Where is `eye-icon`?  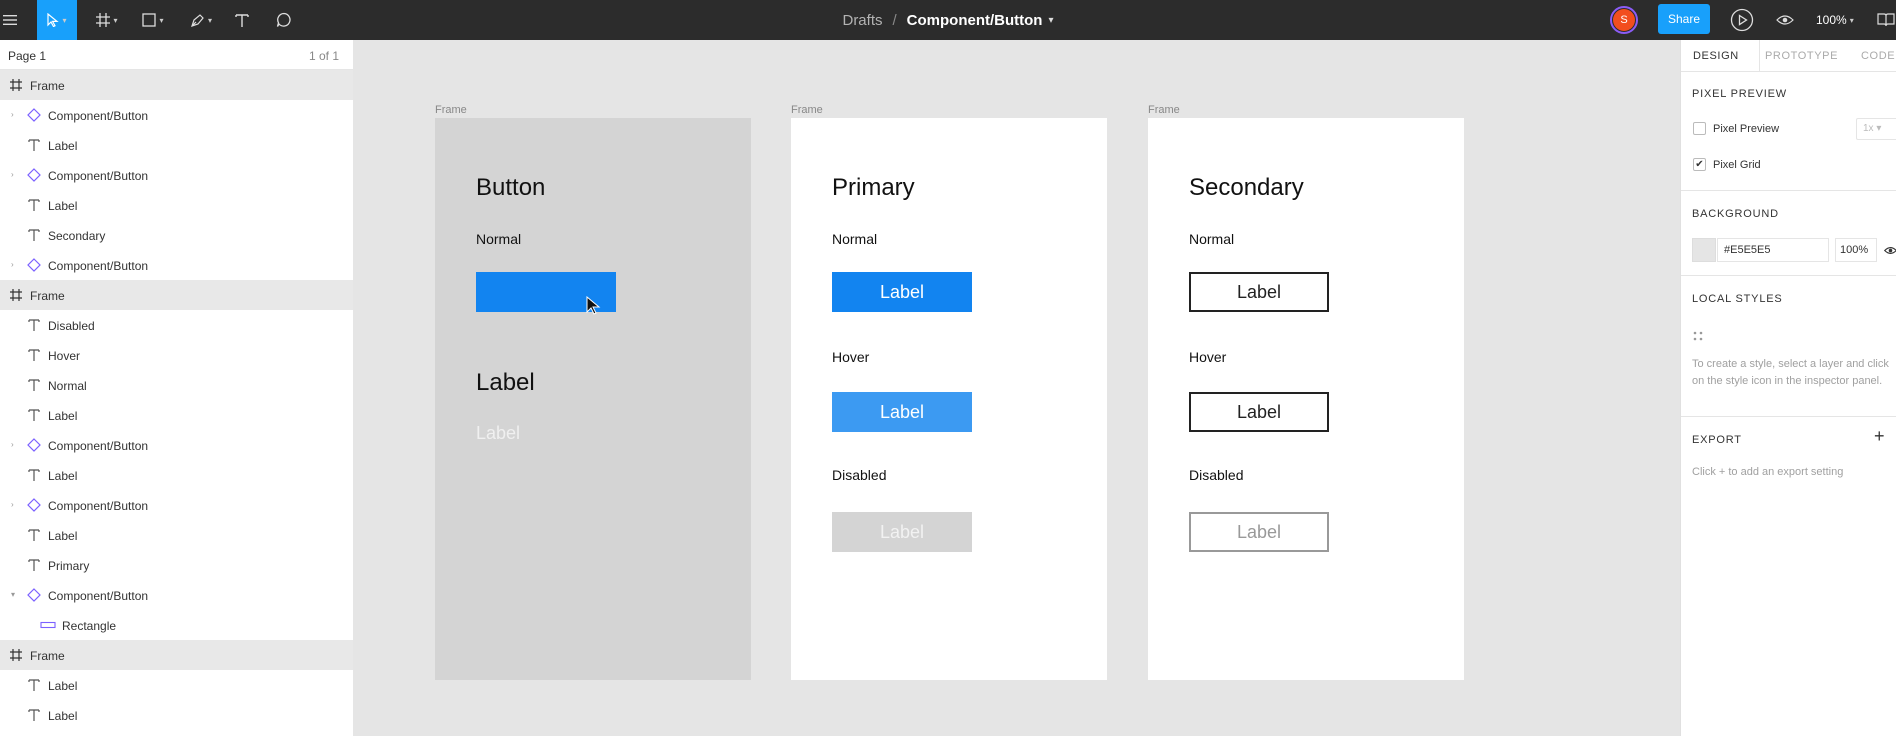
eye-icon is located at coordinates (1890, 250).